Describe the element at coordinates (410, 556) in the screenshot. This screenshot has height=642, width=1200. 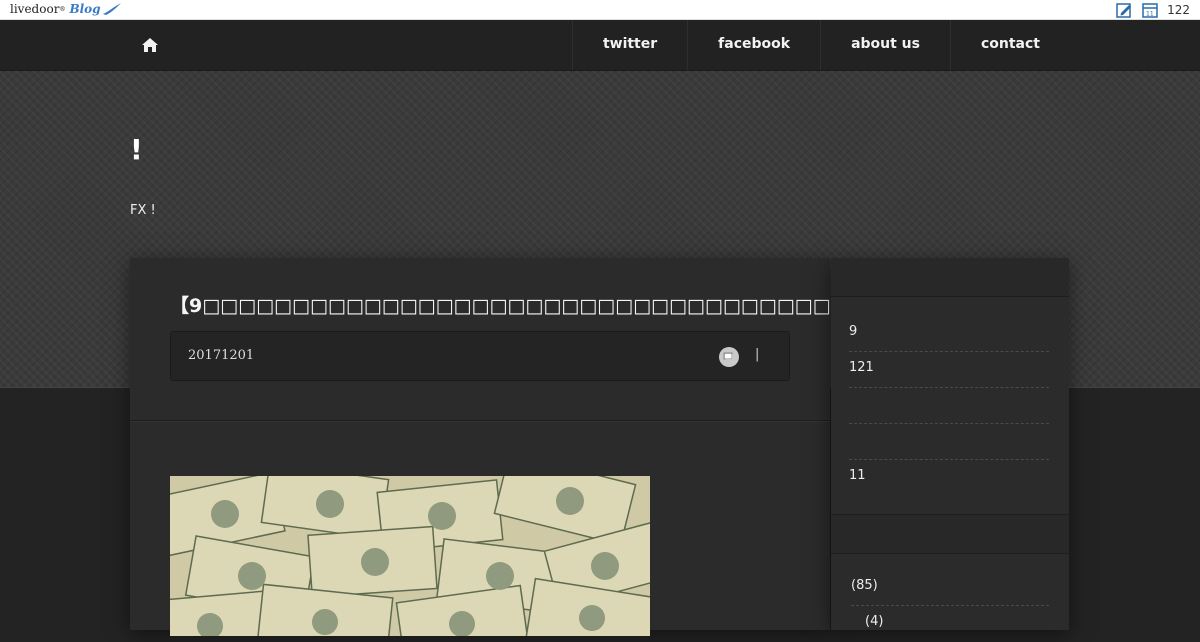
I see `money-image` at that location.